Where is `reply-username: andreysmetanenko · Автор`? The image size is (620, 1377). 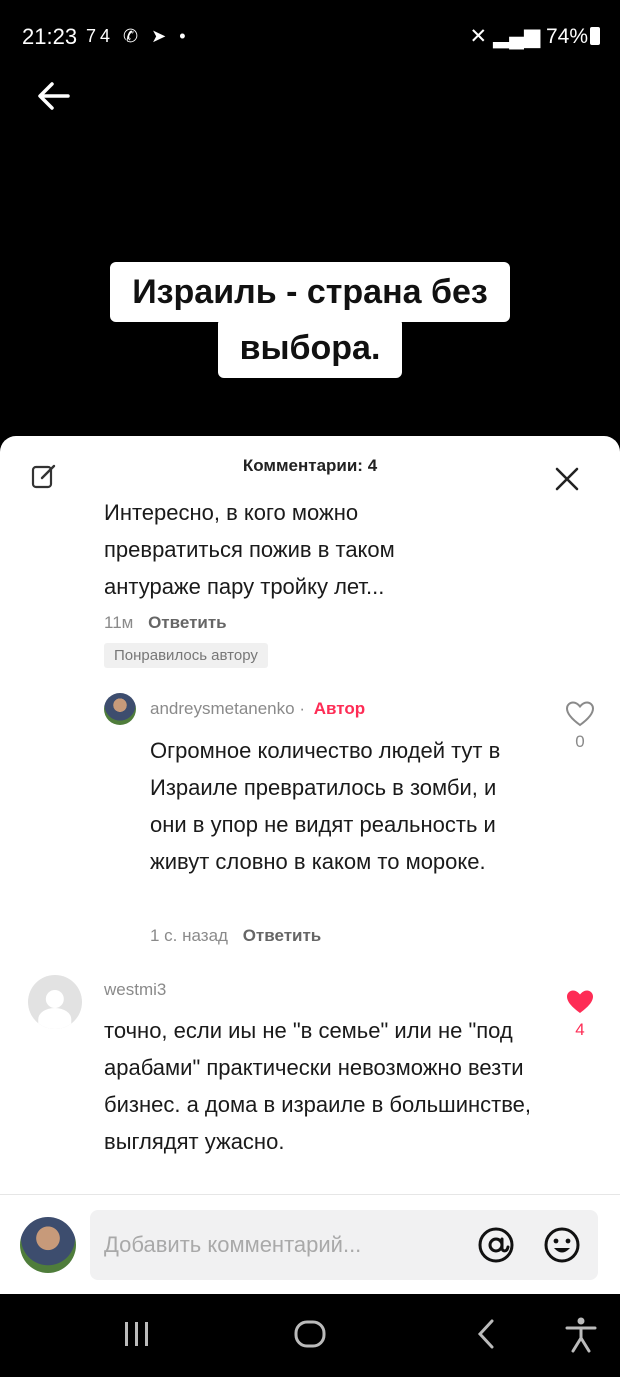
reply-username: andreysmetanenko · Автор is located at coordinates (257, 709).